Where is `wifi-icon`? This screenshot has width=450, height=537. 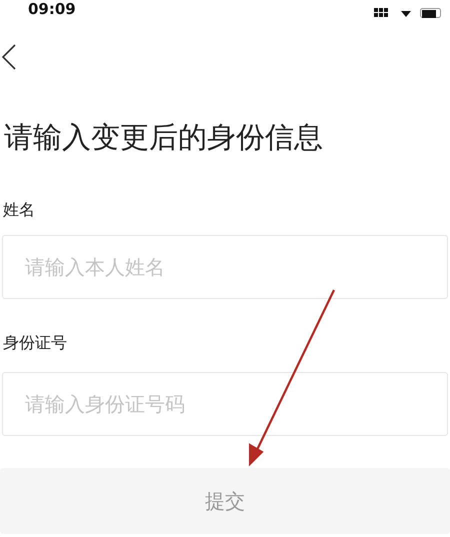
wifi-icon is located at coordinates (406, 13).